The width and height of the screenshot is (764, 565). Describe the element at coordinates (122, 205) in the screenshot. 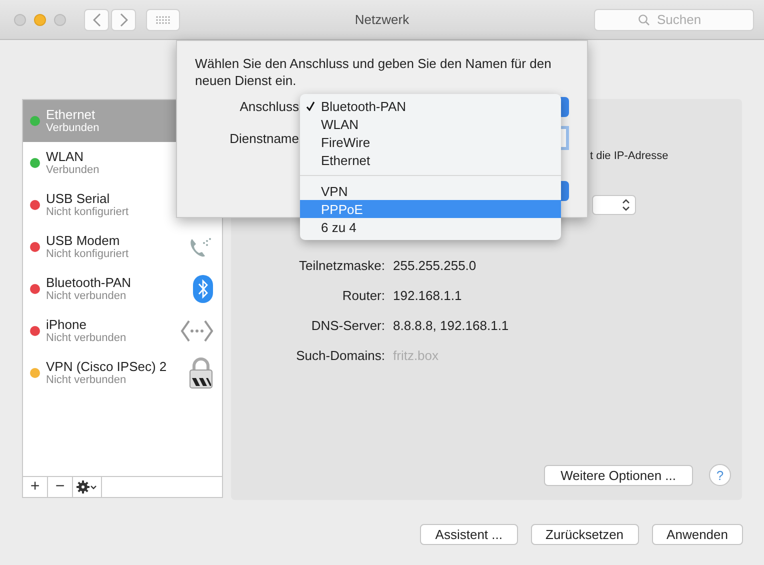

I see `service-item: USB Serial Nicht konfiguriert` at that location.